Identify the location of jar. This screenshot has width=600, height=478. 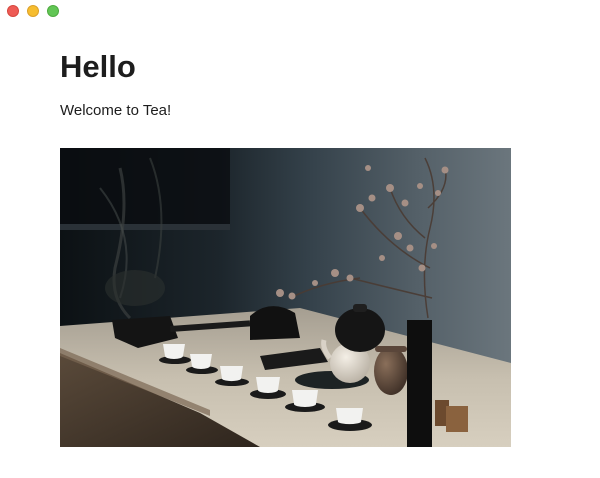
(391, 371).